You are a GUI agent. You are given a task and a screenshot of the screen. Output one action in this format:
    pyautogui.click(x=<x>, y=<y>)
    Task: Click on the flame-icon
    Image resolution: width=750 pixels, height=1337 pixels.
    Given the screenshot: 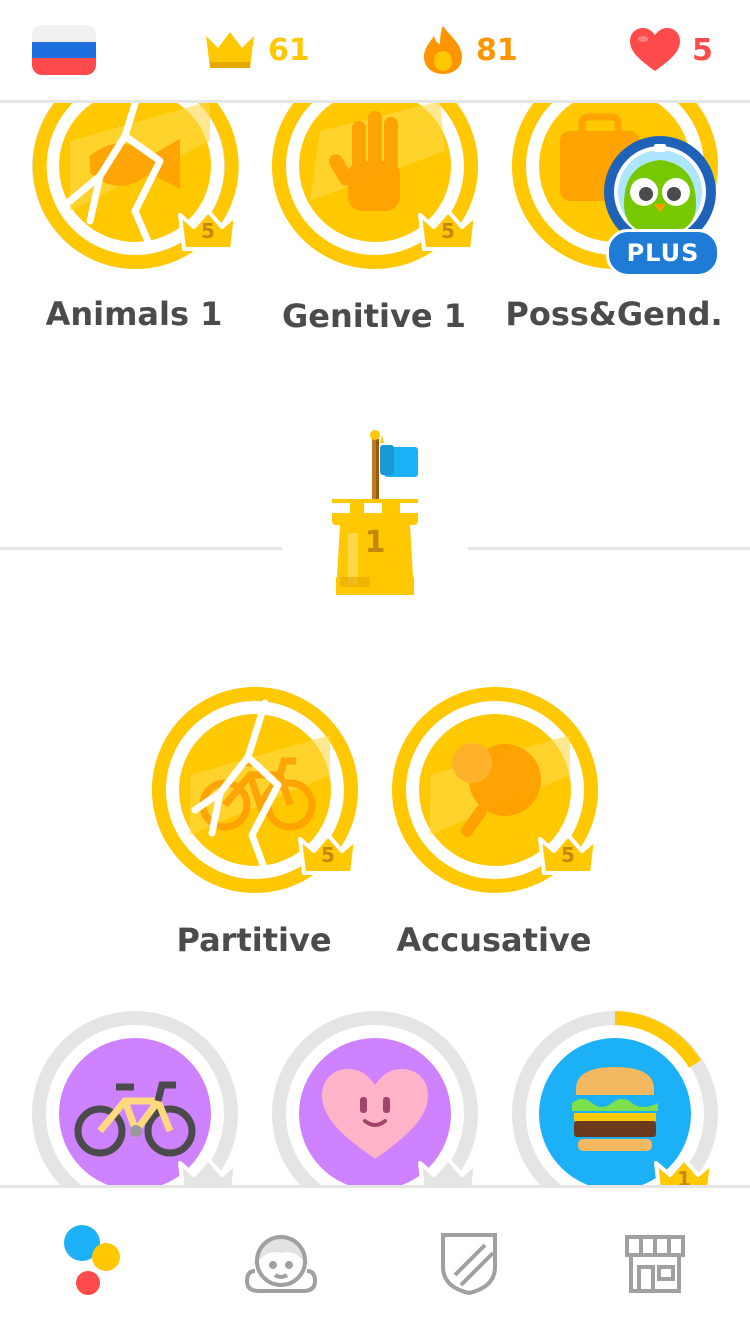 What is the action you would take?
    pyautogui.click(x=443, y=50)
    